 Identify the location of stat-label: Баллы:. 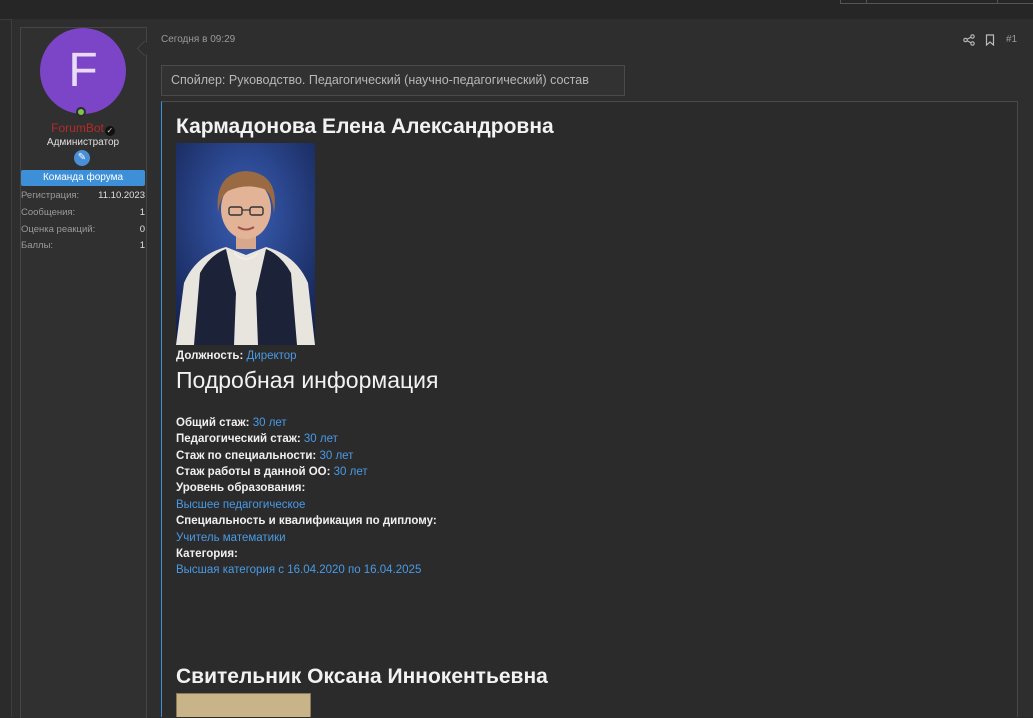
(37, 245).